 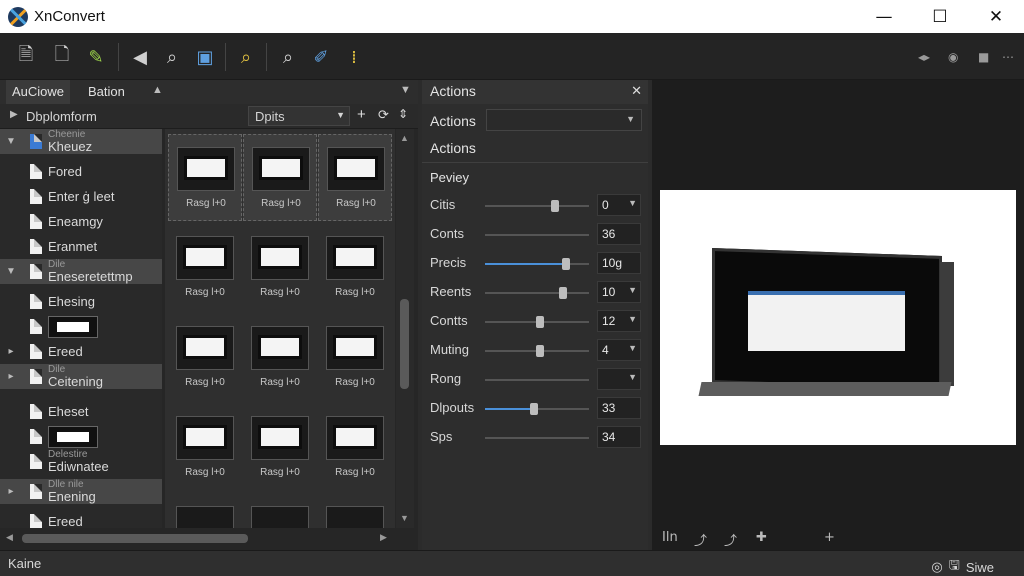 I want to click on horizontal-scrollbar: ◀ ▶, so click(x=198, y=538).